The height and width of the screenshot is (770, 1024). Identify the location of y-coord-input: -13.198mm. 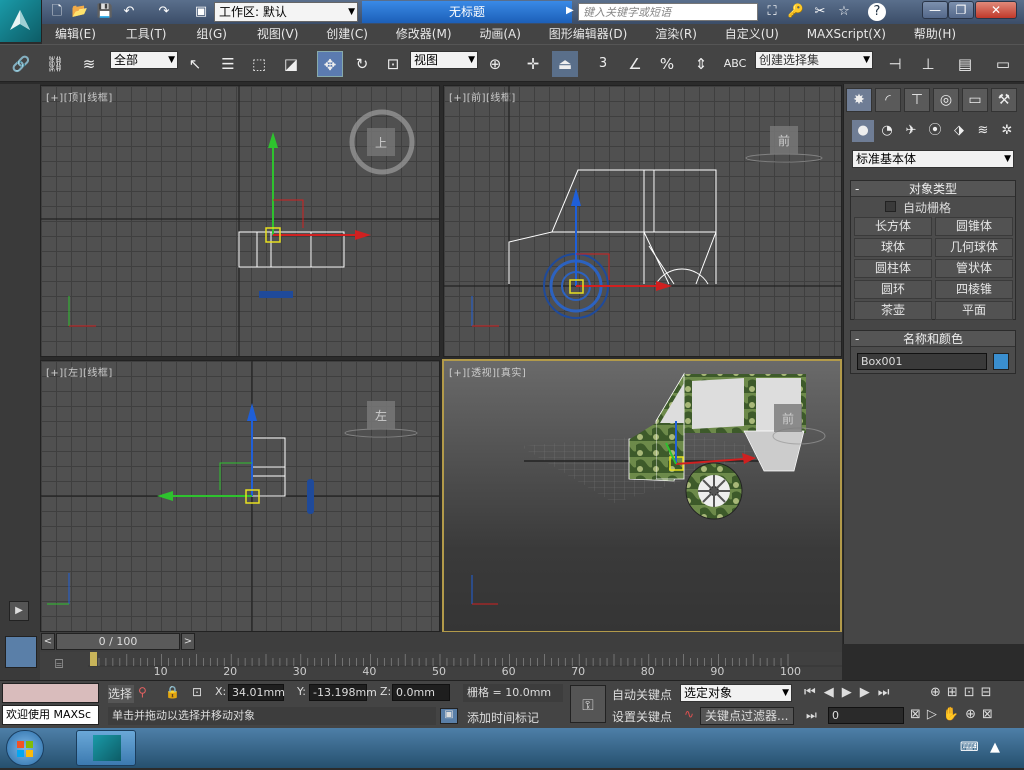
(343, 692).